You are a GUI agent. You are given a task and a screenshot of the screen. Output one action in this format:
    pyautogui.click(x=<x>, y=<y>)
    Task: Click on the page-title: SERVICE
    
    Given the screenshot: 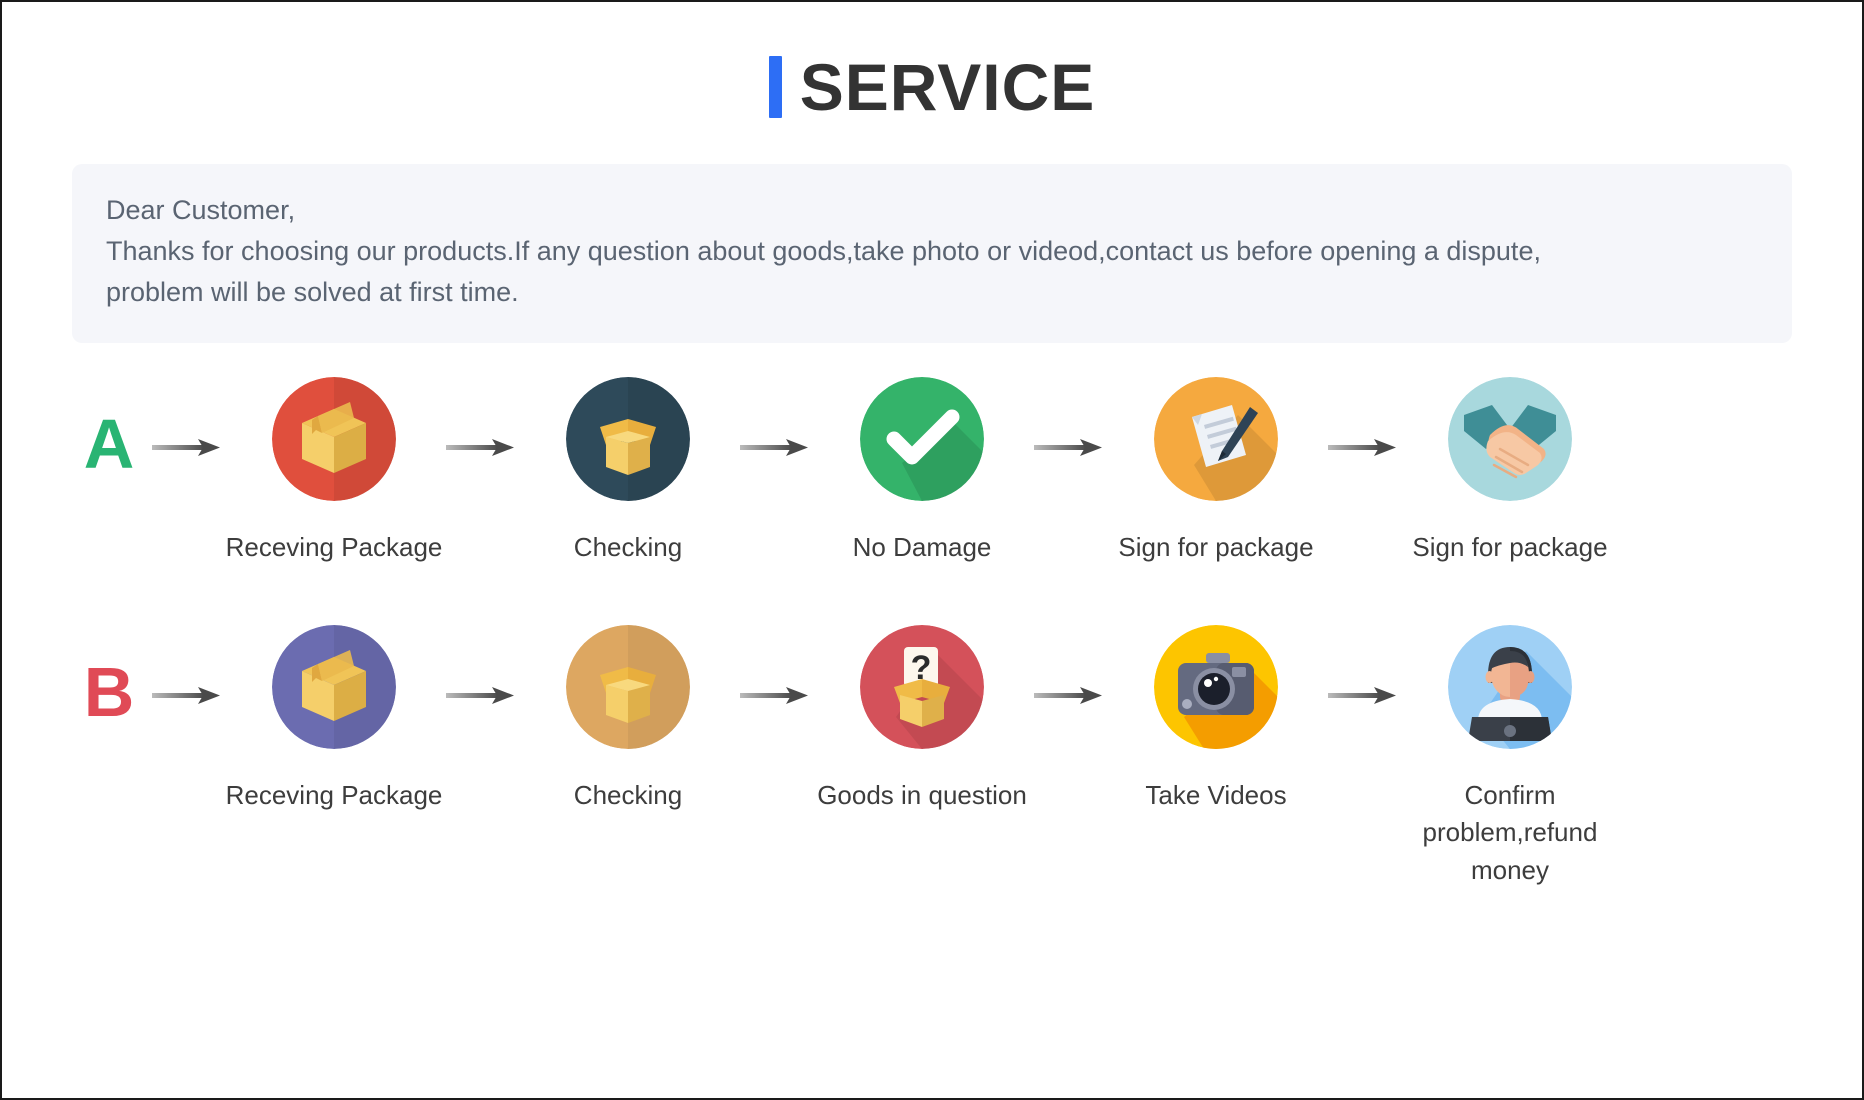 What is the action you would take?
    pyautogui.click(x=932, y=87)
    